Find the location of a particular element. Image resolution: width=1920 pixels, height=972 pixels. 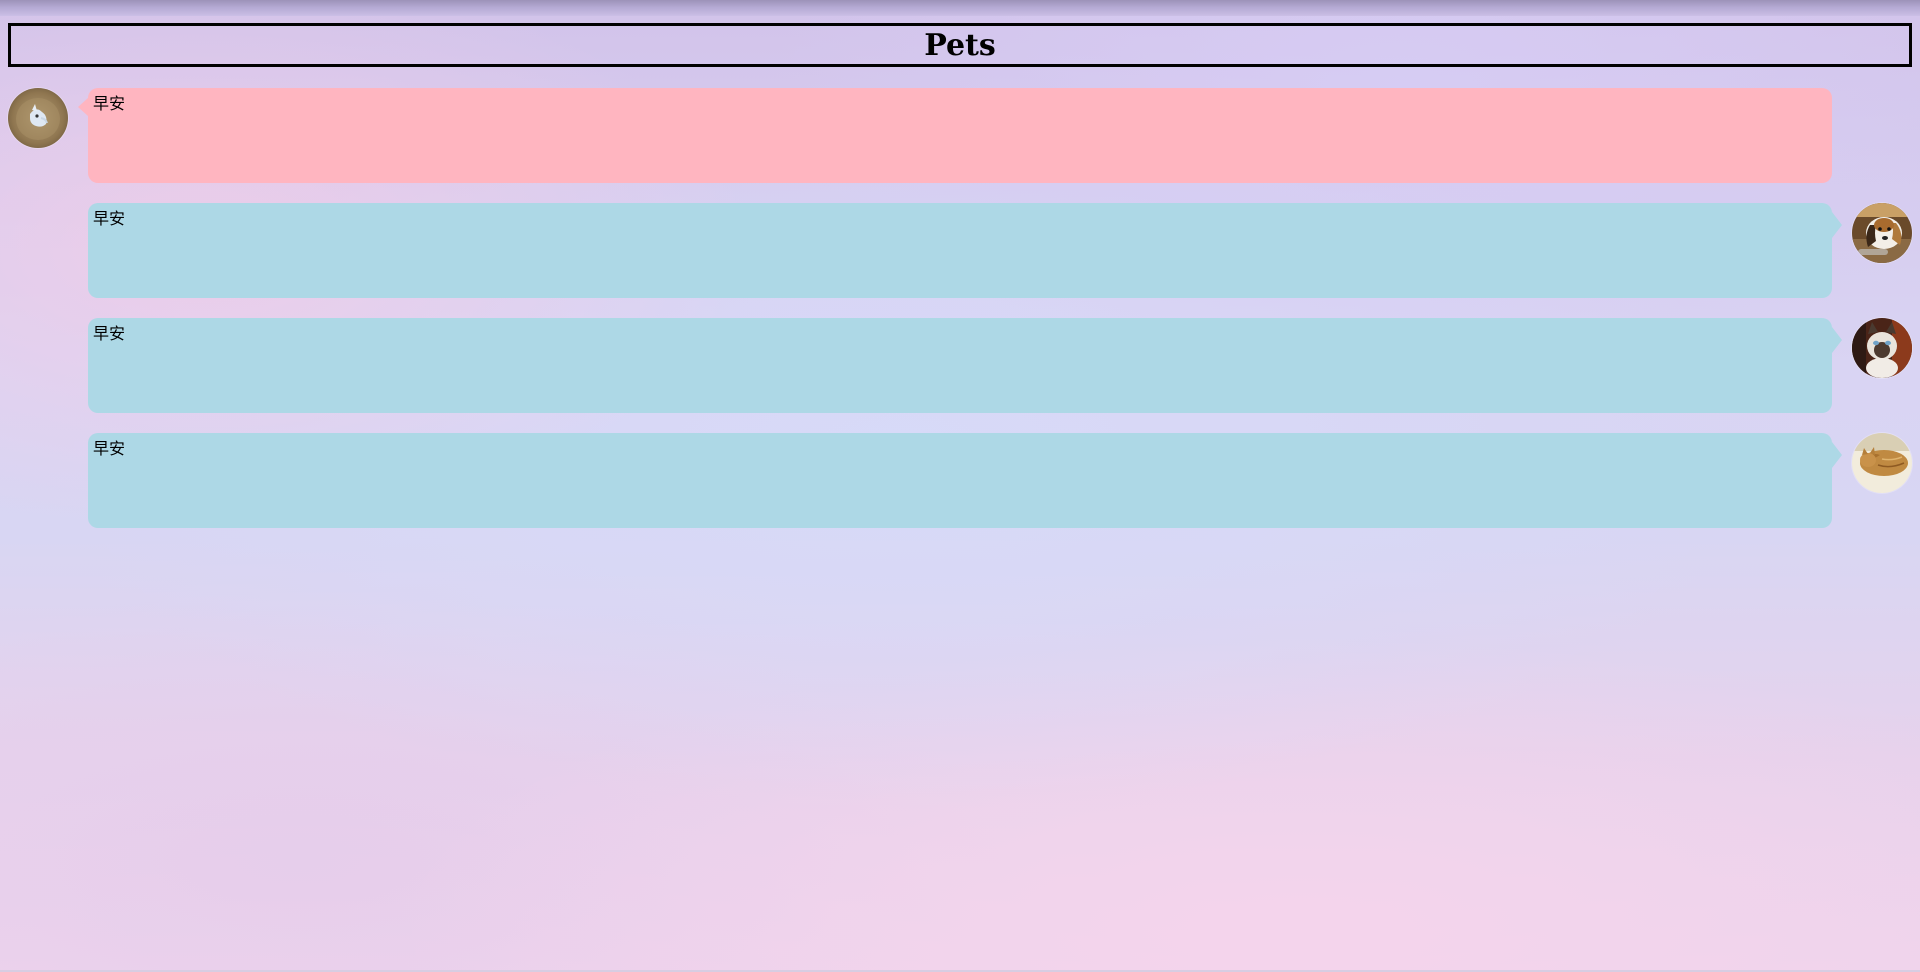

small-dog-photo-icon is located at coordinates (38, 118).